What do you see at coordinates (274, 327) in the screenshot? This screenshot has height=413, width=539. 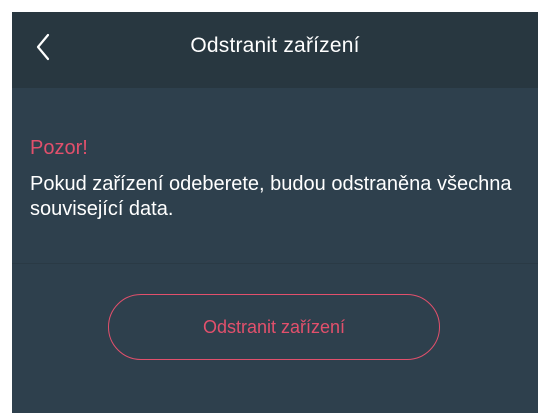 I see `remove-device-button: Odstranit zařízení` at bounding box center [274, 327].